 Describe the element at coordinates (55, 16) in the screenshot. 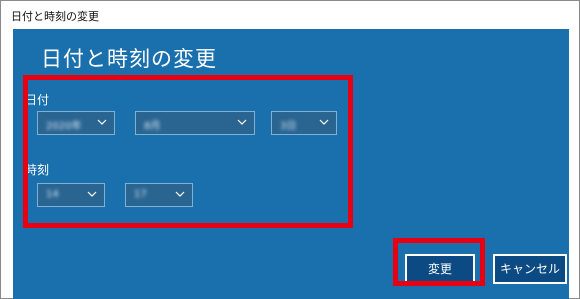

I see `window-title: 日付と時刻の変更` at that location.